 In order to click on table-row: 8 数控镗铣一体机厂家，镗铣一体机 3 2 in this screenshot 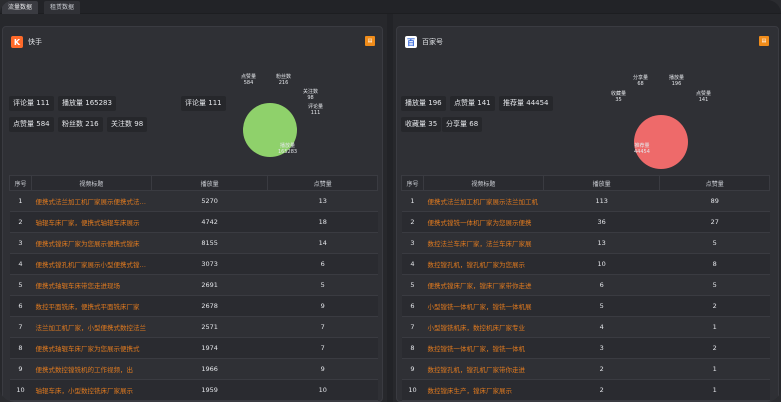, I will do `click(585, 348)`.